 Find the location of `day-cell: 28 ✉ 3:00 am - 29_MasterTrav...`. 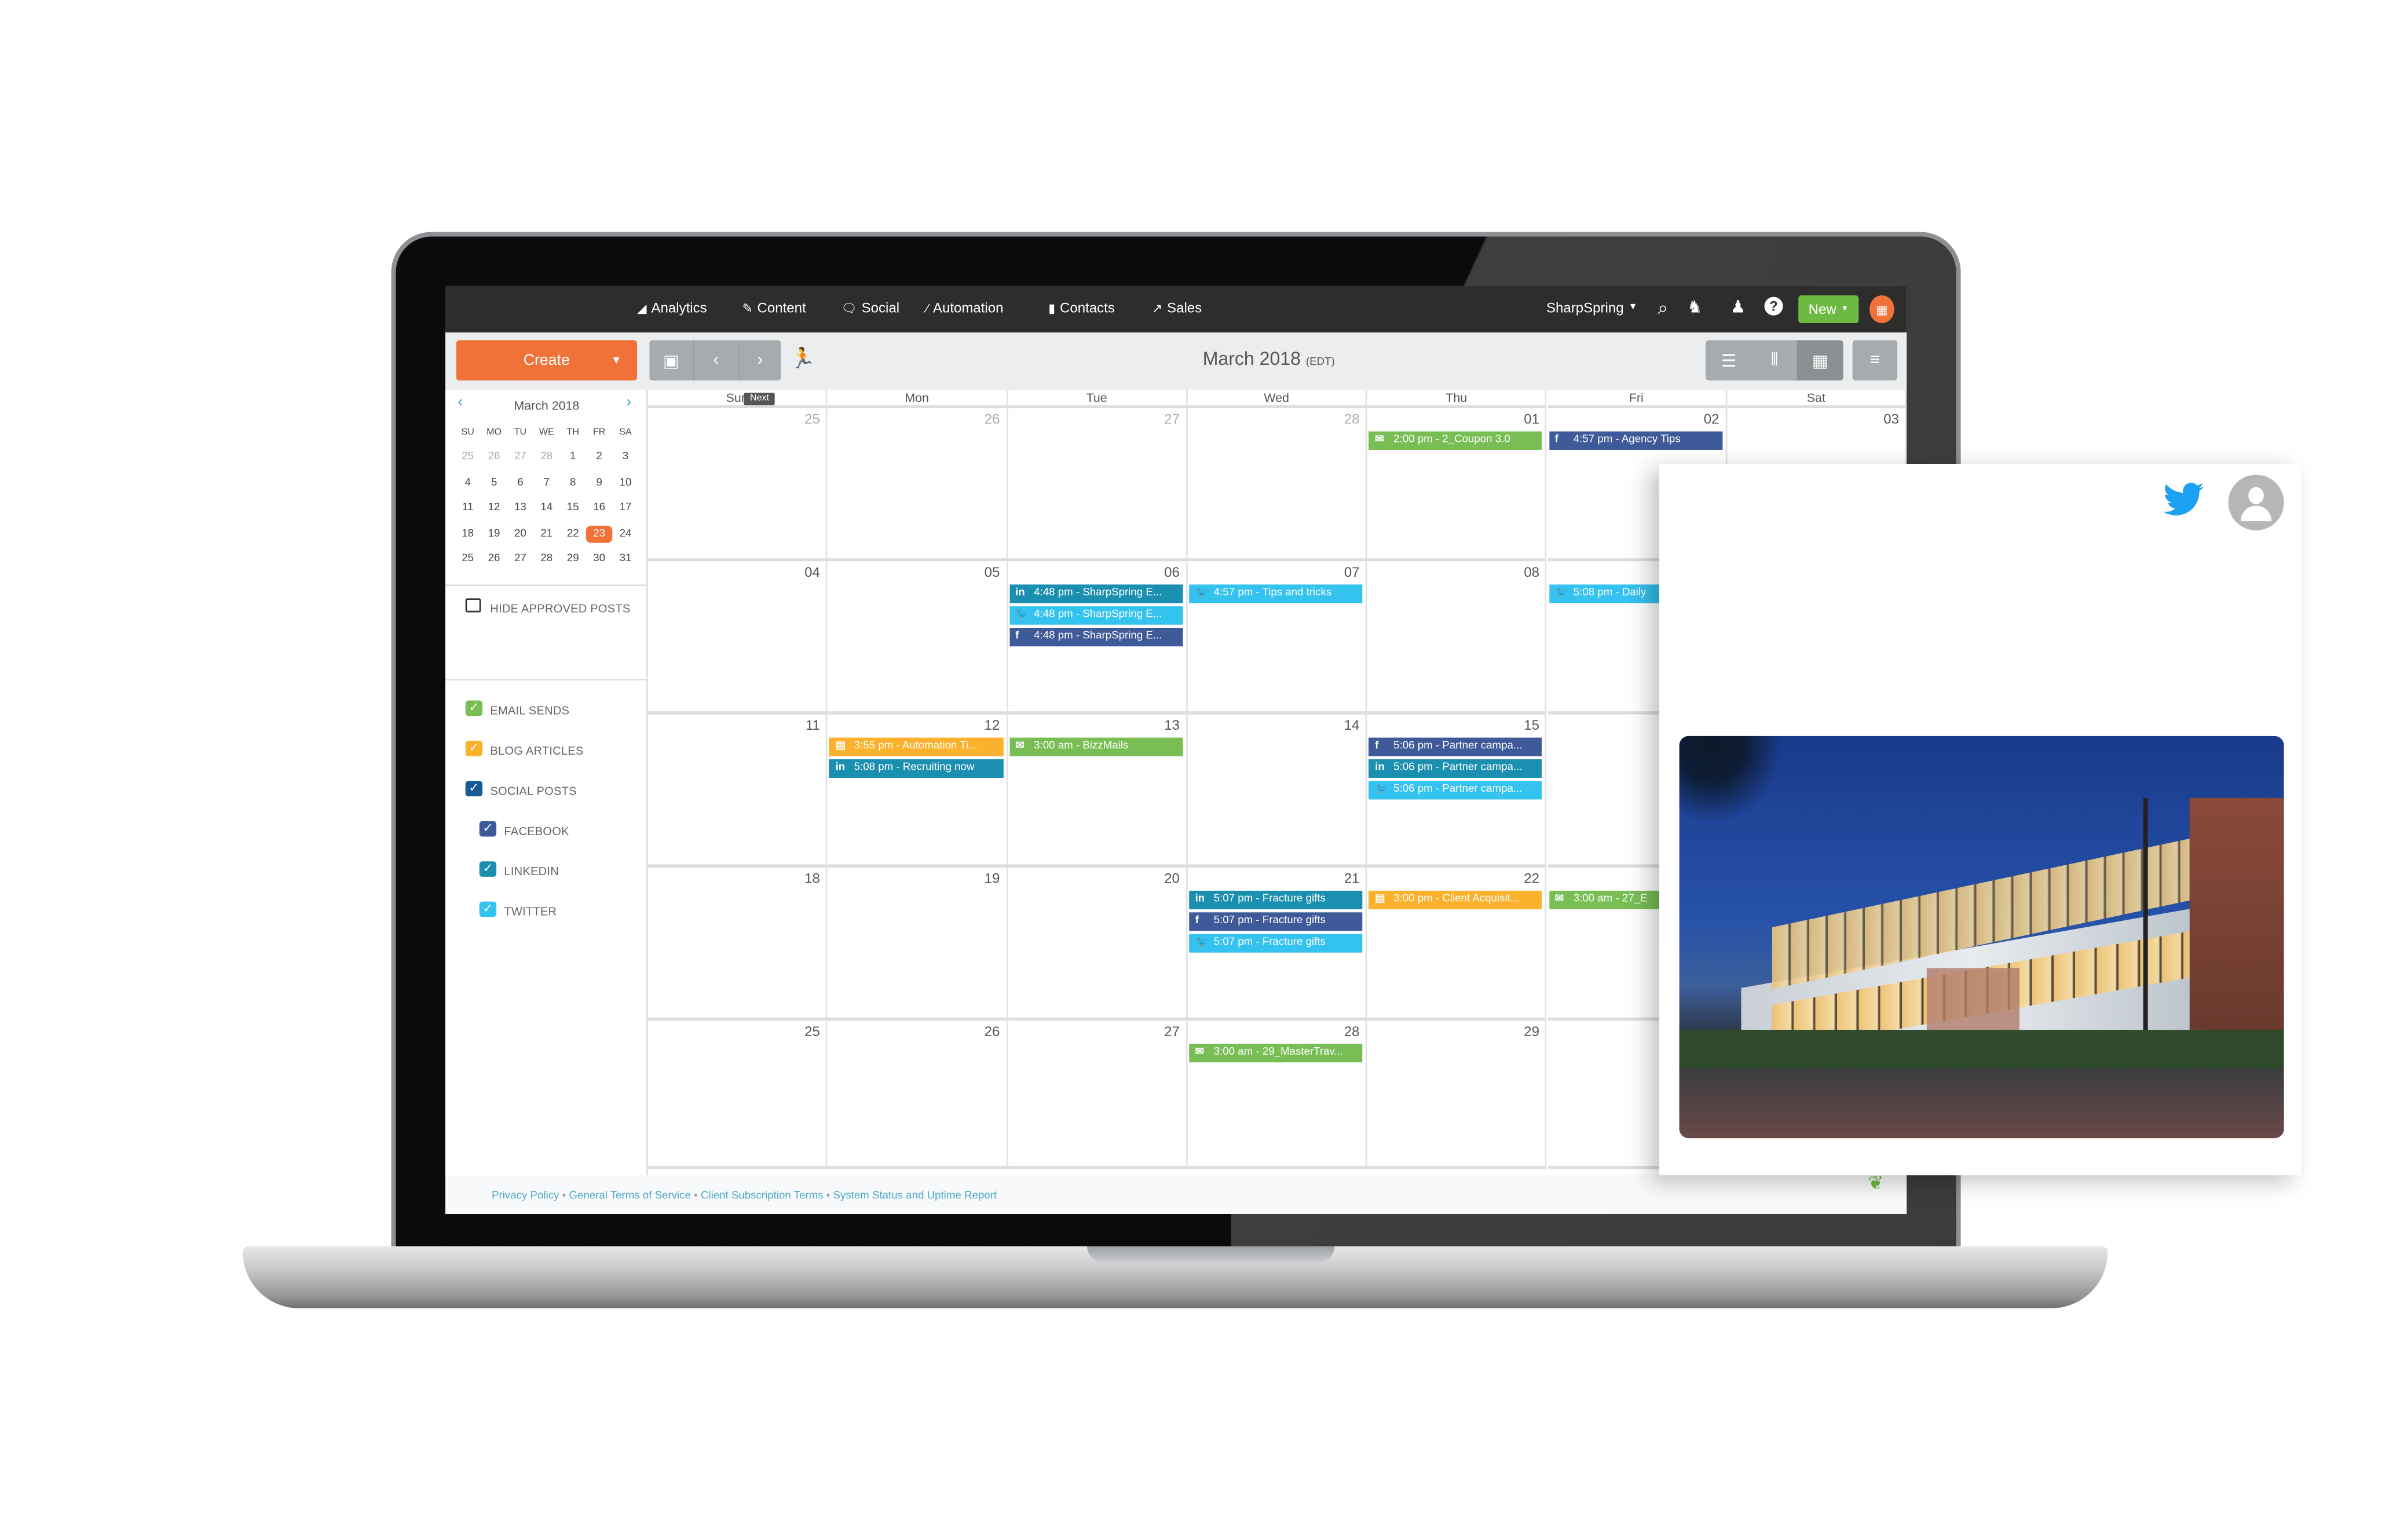

day-cell: 28 ✉ 3:00 am - 29_MasterTrav... is located at coordinates (1277, 1094).